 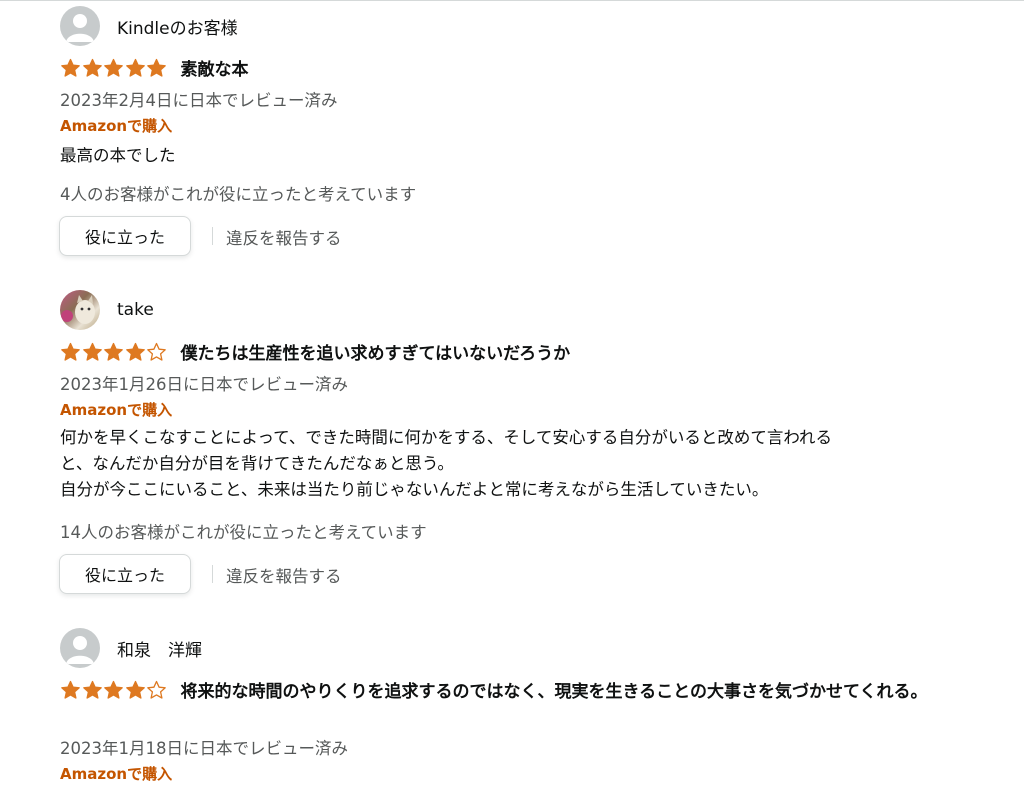 I want to click on top-divider, so click(x=512, y=0).